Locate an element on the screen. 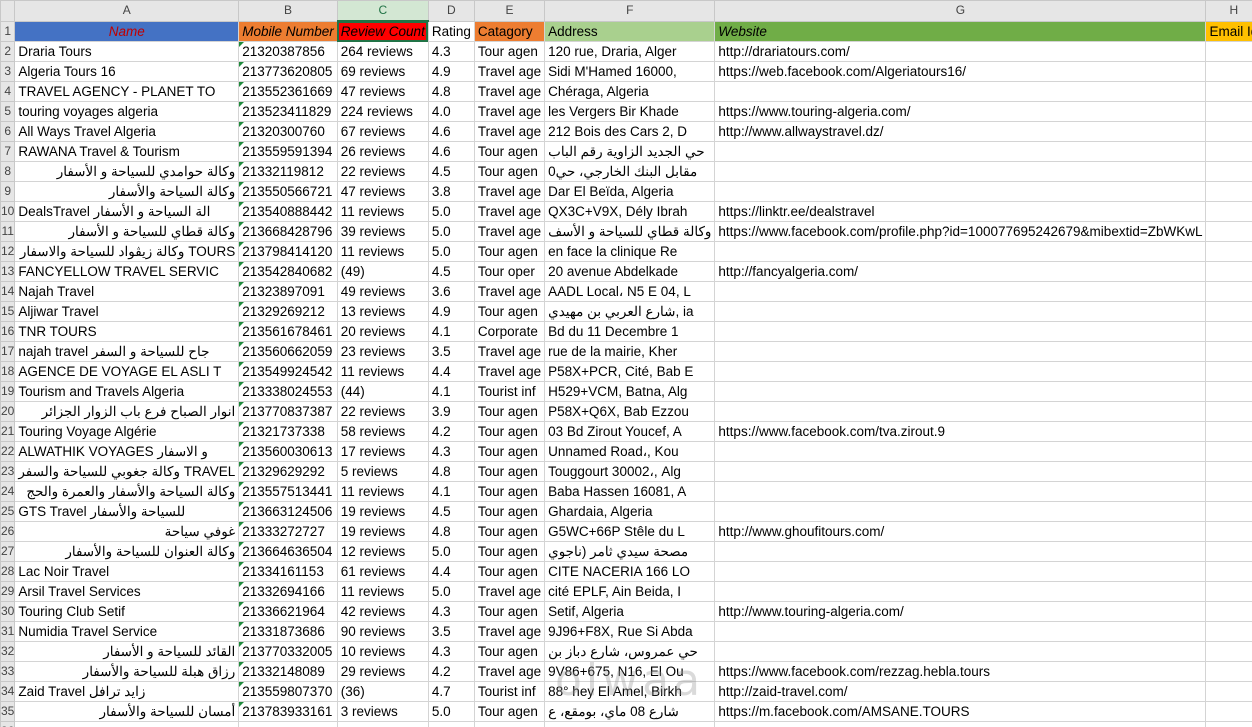  name-cell: Touring Club Setif is located at coordinates (127, 611).